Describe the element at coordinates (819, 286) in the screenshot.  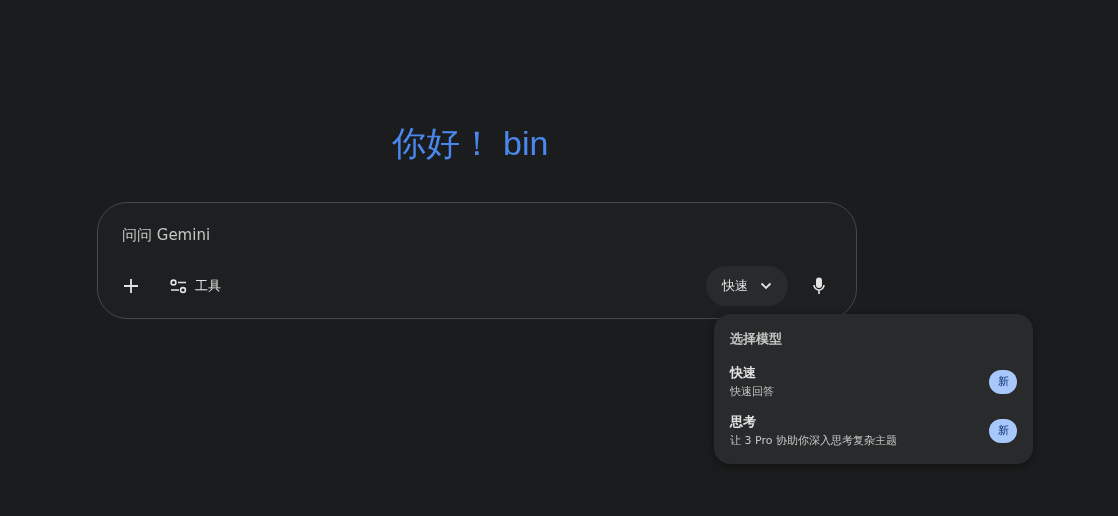
I see `microphone-icon` at that location.